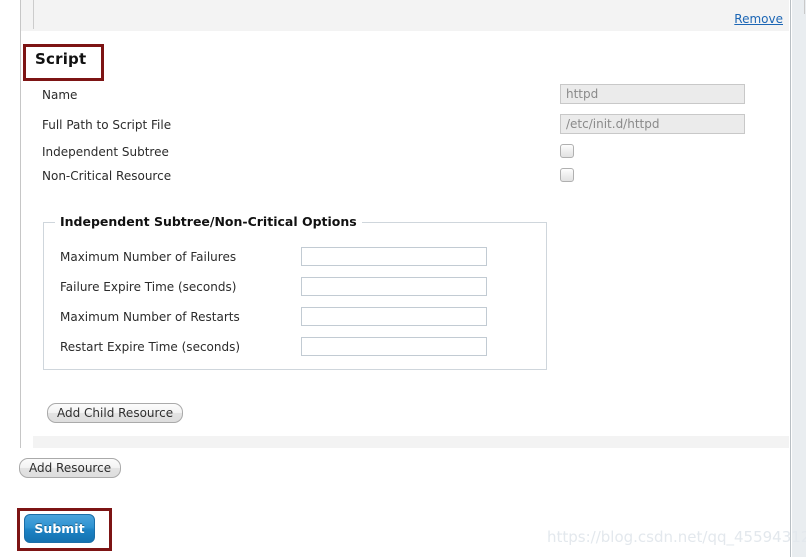 The width and height of the screenshot is (806, 557). Describe the element at coordinates (804, 7) in the screenshot. I see `header-tick-mark` at that location.